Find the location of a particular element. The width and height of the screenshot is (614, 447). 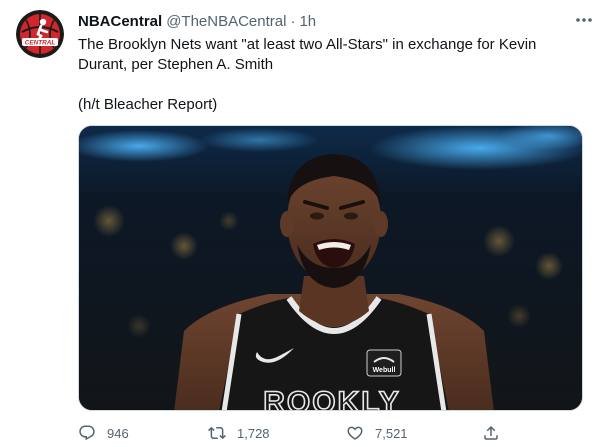

tweet-header: NBACentral @TheNBACentral · 1h is located at coordinates (338, 21).